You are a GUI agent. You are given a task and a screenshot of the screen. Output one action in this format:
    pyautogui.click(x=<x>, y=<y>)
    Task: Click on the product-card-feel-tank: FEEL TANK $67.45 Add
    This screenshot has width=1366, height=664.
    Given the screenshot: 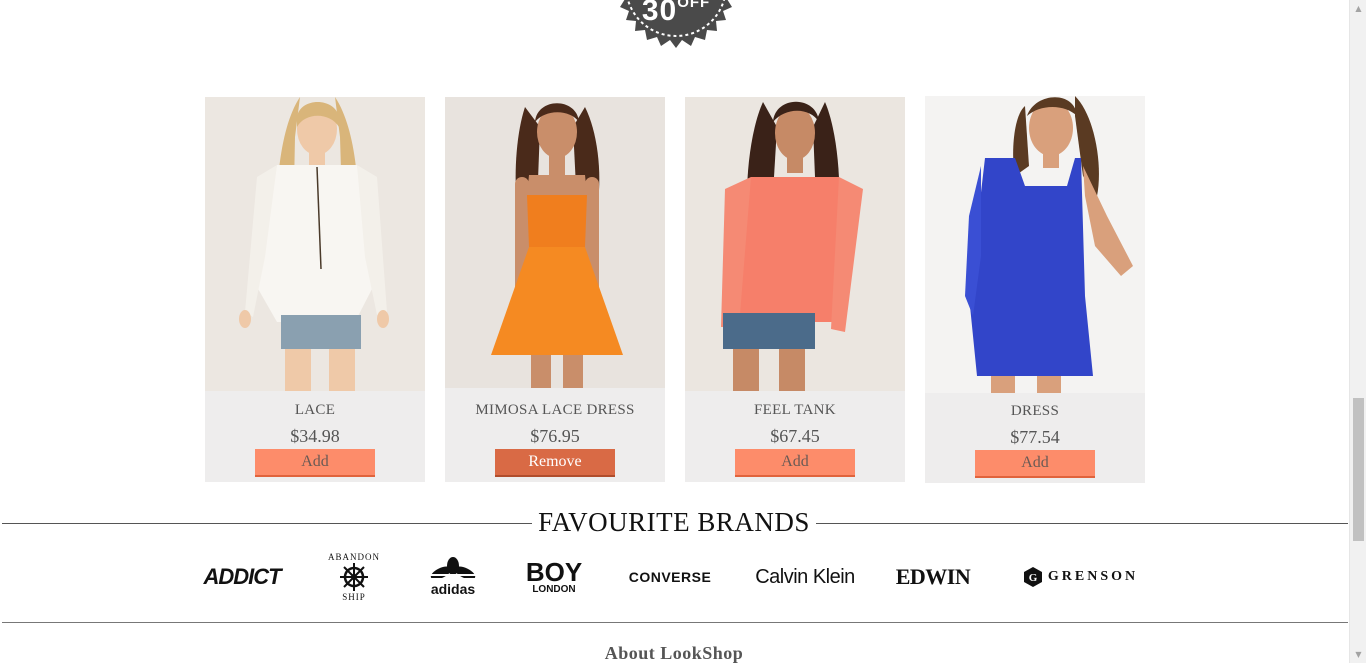 What is the action you would take?
    pyautogui.click(x=795, y=289)
    